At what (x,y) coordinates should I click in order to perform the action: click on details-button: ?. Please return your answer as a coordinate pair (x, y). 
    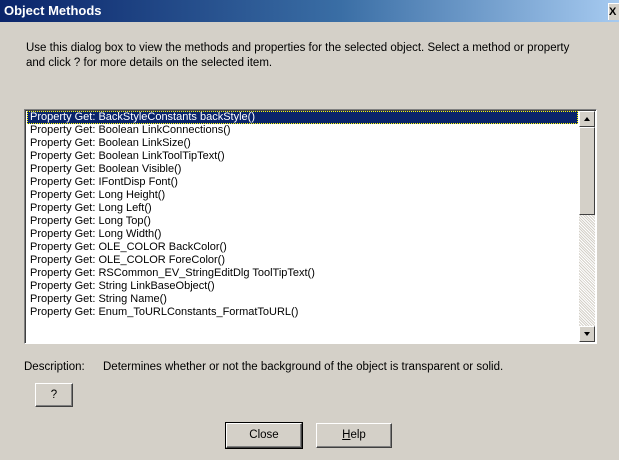
    Looking at the image, I should click on (54, 395).